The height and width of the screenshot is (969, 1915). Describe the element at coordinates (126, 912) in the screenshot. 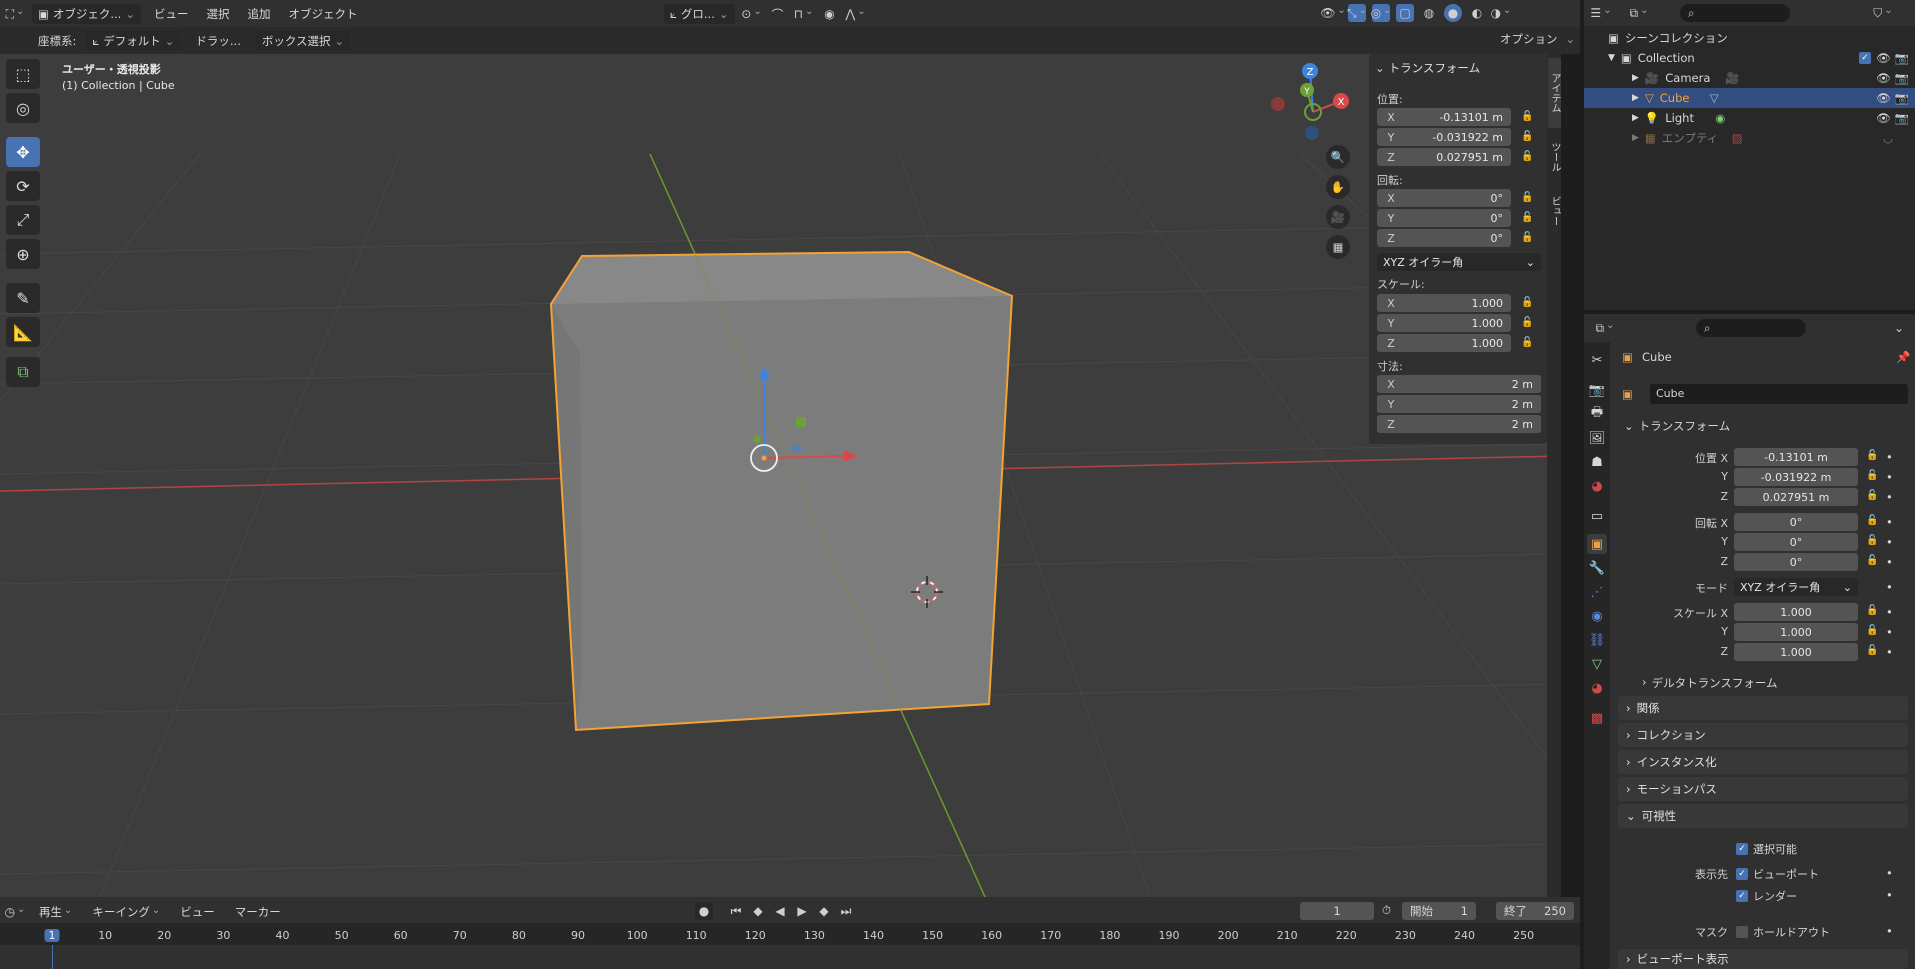

I see `menu-keying: キーイング` at that location.